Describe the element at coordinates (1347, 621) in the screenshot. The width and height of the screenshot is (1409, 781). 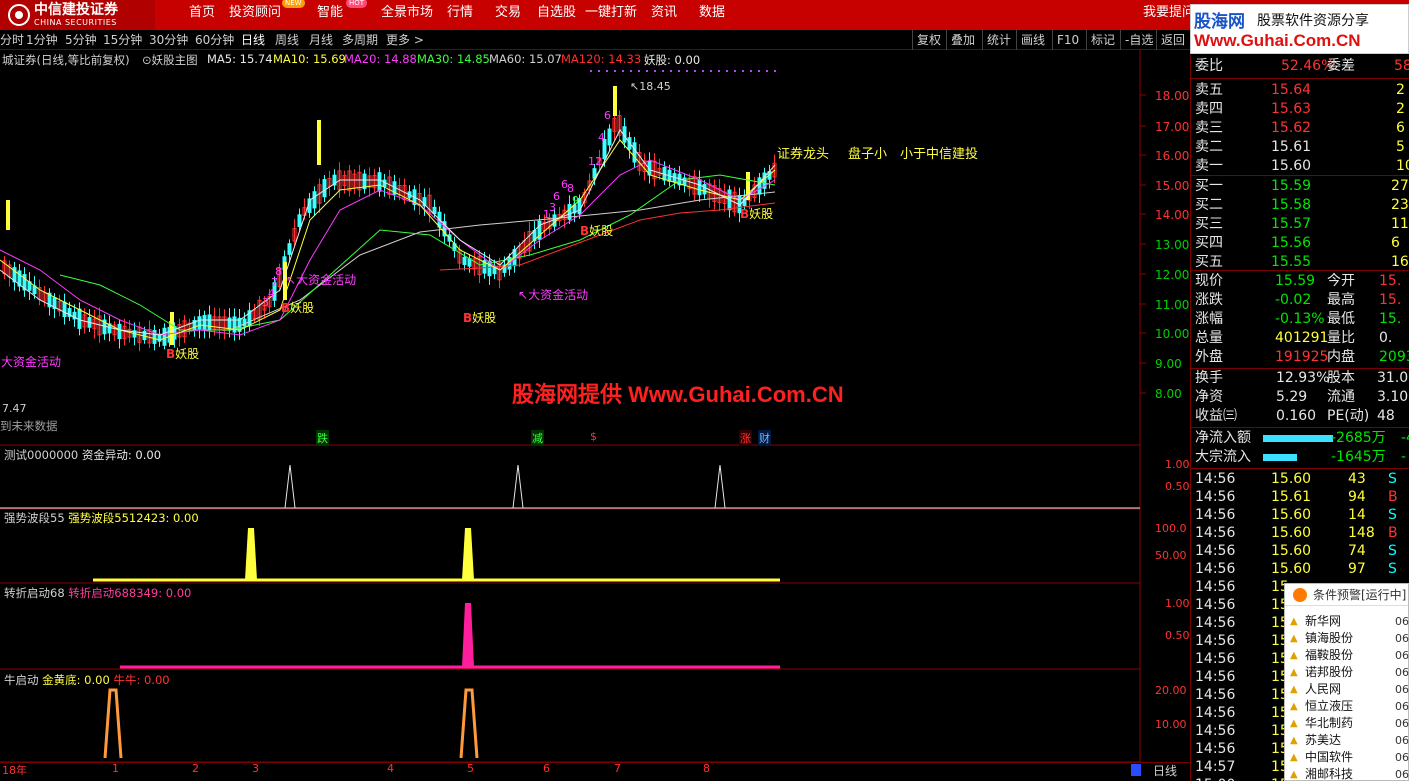
I see `alert-item: ▲ 新华网 06` at that location.